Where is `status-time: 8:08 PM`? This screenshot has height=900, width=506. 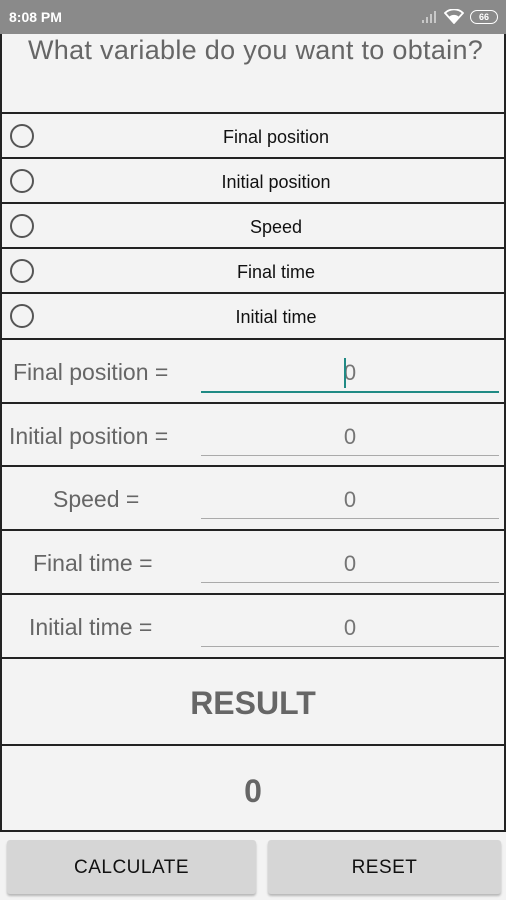 status-time: 8:08 PM is located at coordinates (35, 17).